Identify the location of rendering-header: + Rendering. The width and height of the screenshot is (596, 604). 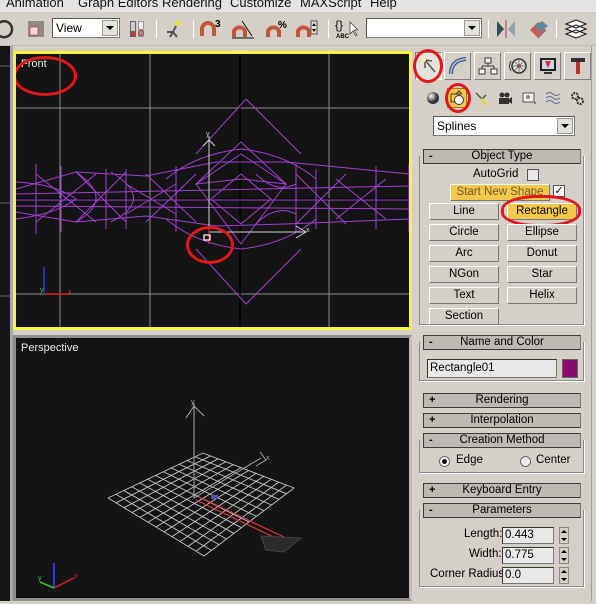
(502, 400).